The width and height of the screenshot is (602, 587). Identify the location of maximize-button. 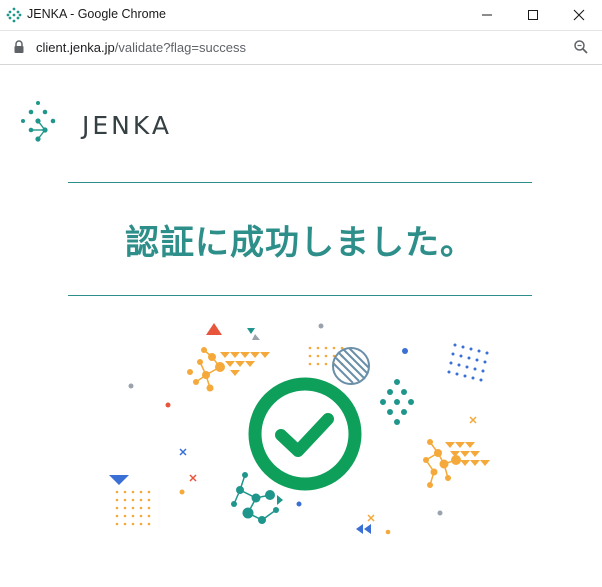
(533, 15).